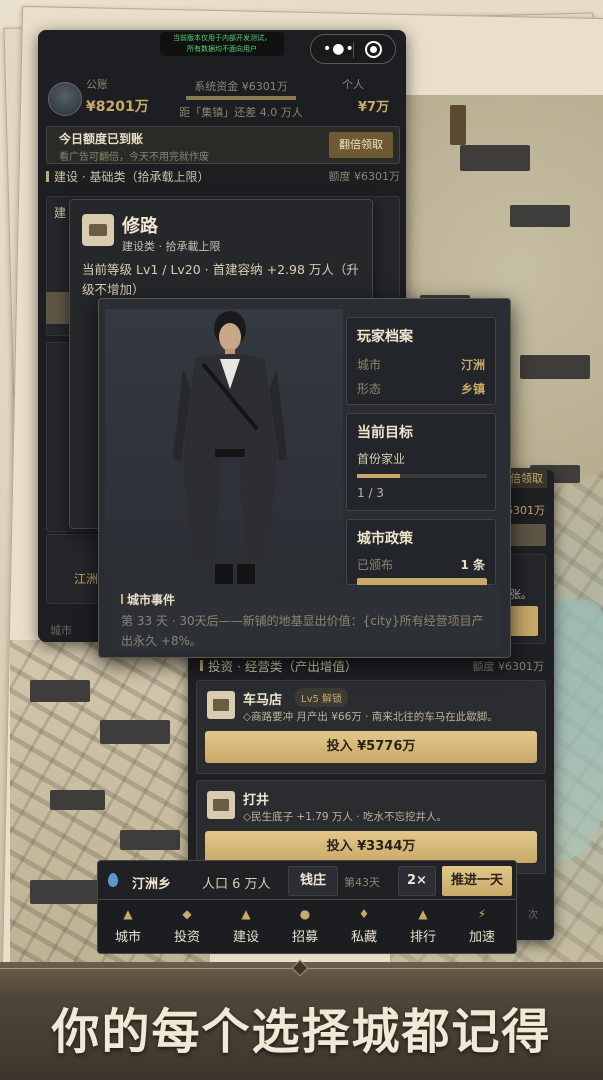  What do you see at coordinates (132, 177) in the screenshot?
I see `build-section-title: 建设 · 基础类（拾承载上限）` at bounding box center [132, 177].